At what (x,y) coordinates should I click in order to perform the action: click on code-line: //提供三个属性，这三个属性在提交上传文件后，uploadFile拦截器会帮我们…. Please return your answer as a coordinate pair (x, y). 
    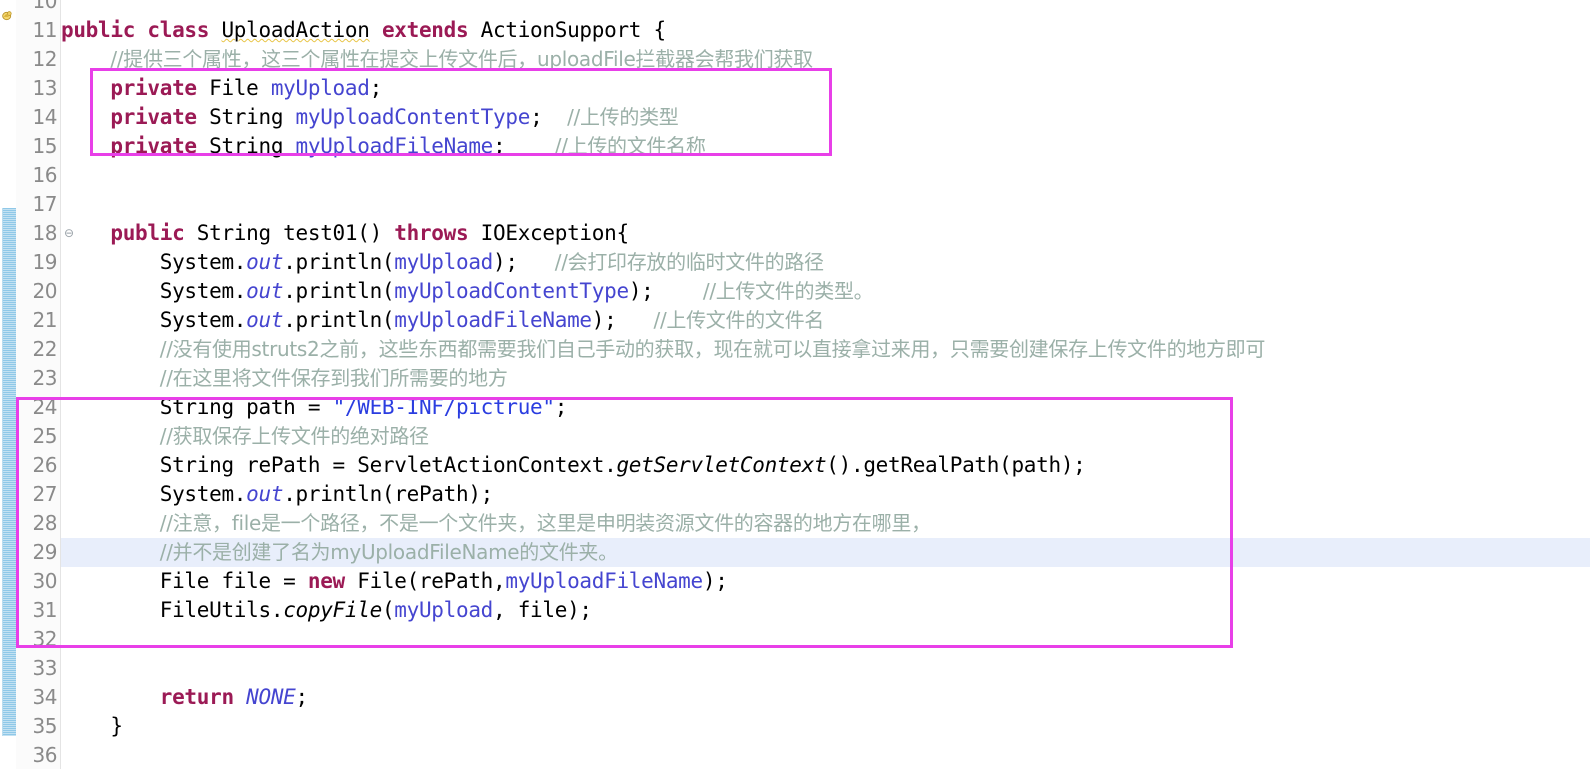
    Looking at the image, I should click on (437, 59).